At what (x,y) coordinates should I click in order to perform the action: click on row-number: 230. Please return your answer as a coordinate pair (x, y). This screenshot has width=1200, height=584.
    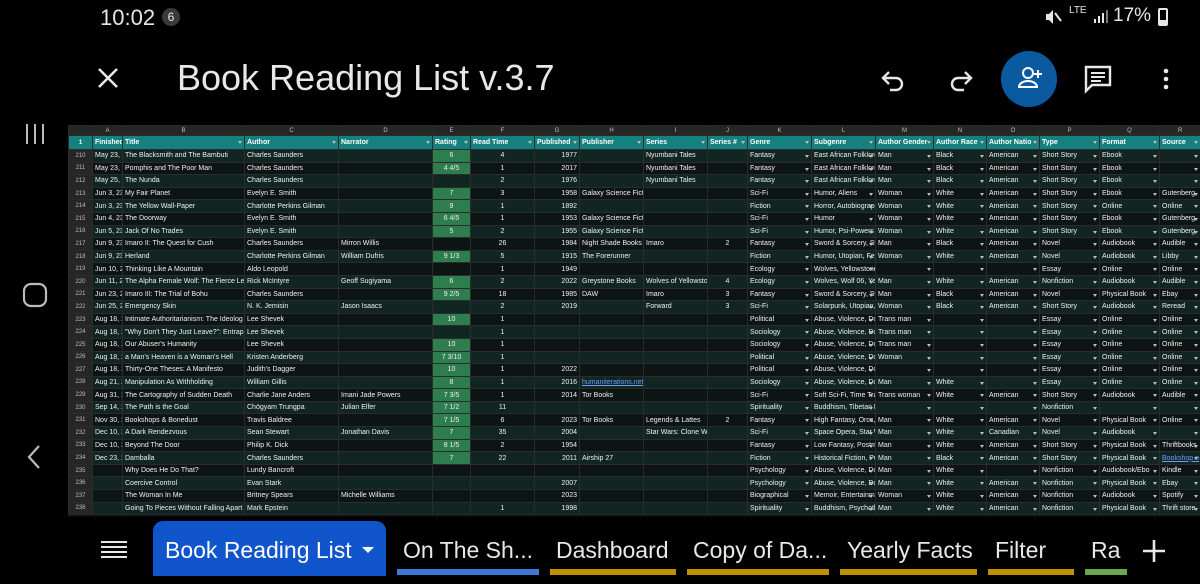
    Looking at the image, I should click on (80, 407).